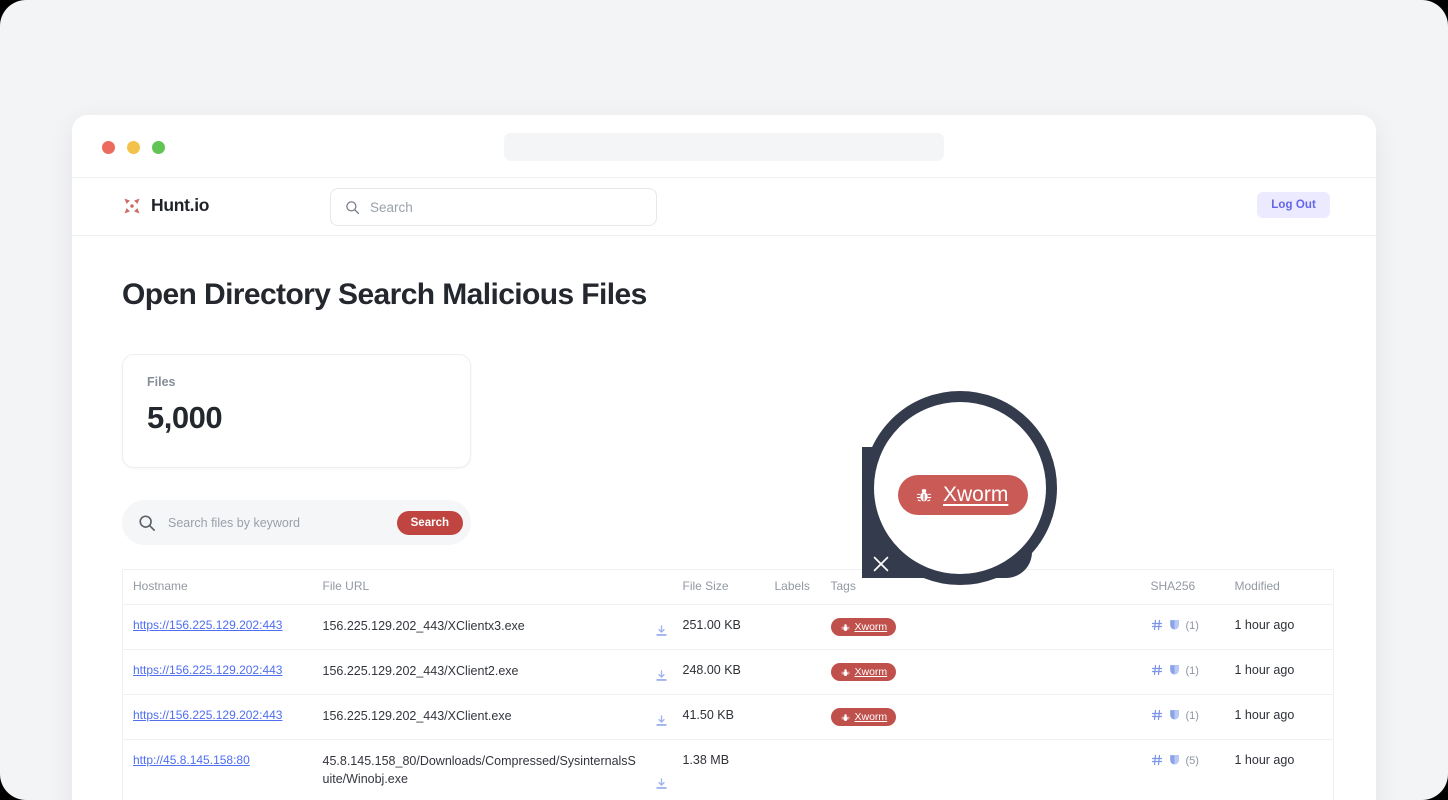 This screenshot has width=1448, height=800. What do you see at coordinates (718, 717) in the screenshot?
I see `cell-file-size: 41.50 KB` at bounding box center [718, 717].